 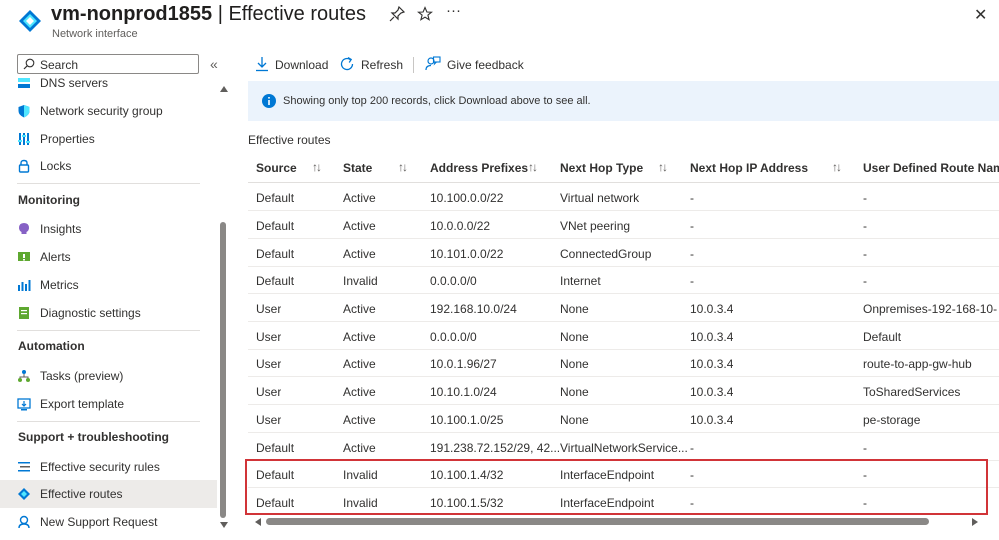 I want to click on scroll-left-icon, so click(x=258, y=522).